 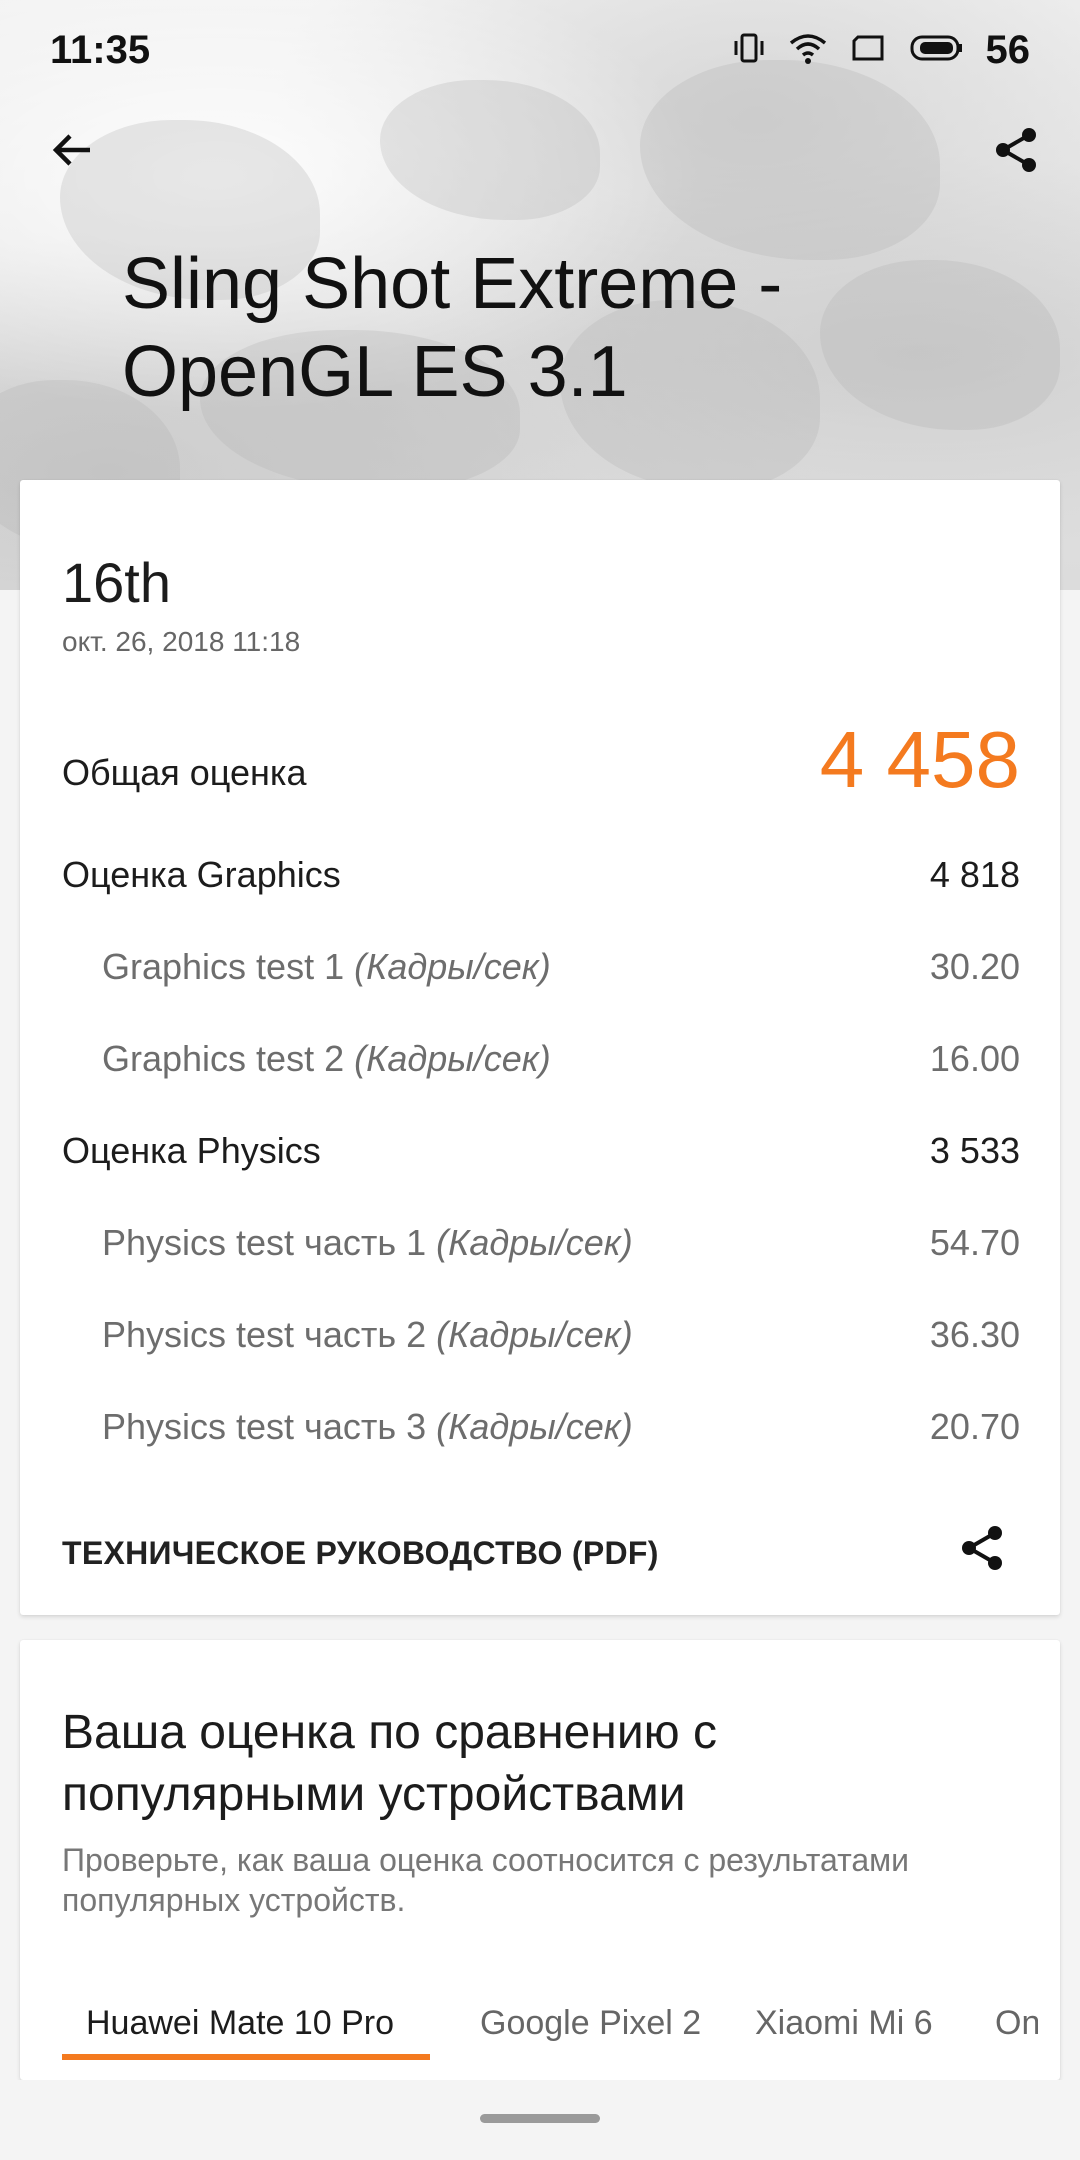 What do you see at coordinates (974, 1150) in the screenshot?
I see `physics-score-value: 3 533` at bounding box center [974, 1150].